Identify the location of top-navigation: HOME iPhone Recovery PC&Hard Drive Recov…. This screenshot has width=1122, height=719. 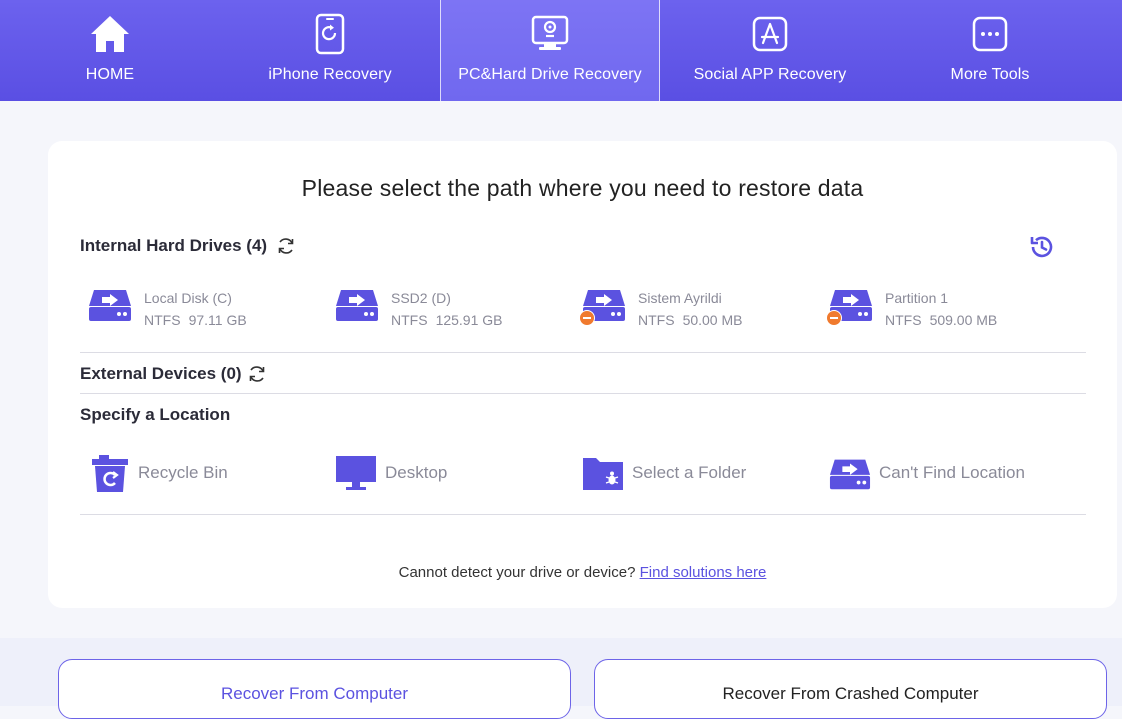
(561, 50).